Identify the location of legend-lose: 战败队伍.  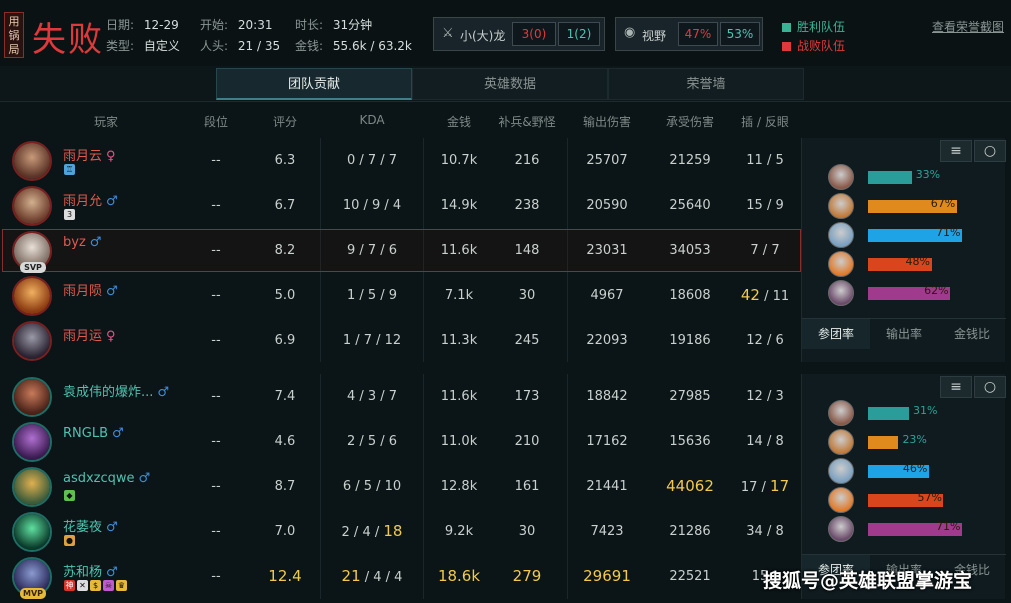
(813, 45).